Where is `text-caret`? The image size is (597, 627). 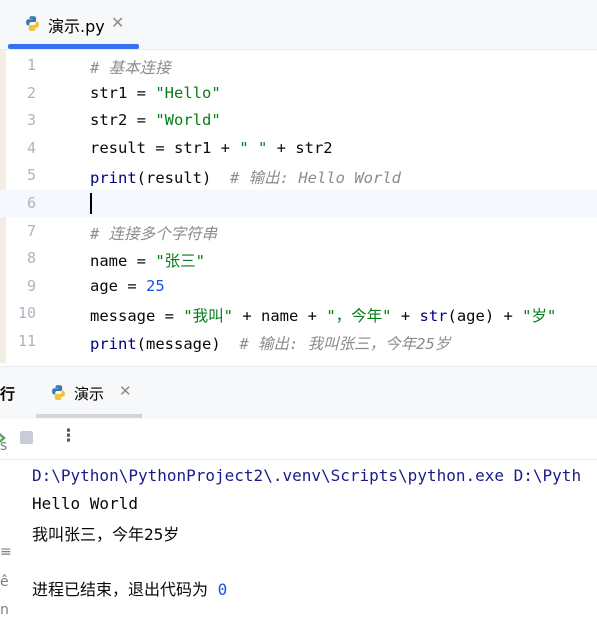
text-caret is located at coordinates (91, 203).